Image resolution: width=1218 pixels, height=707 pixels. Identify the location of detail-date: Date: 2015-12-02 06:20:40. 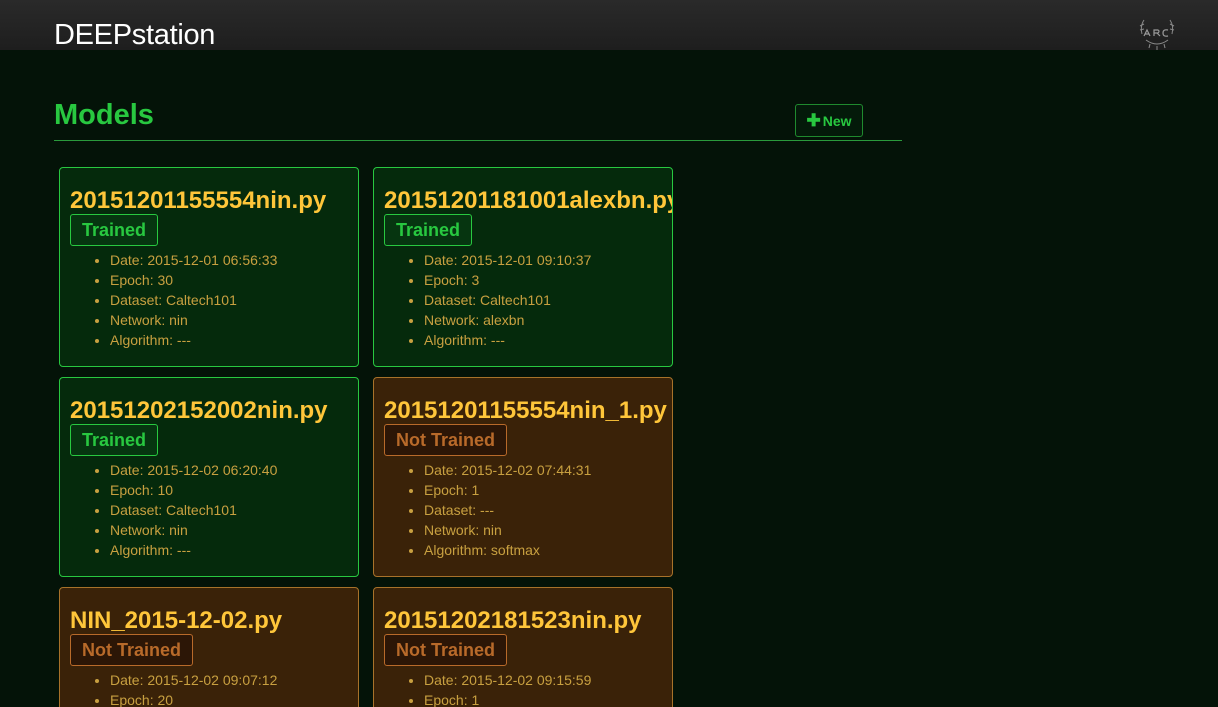
(193, 470).